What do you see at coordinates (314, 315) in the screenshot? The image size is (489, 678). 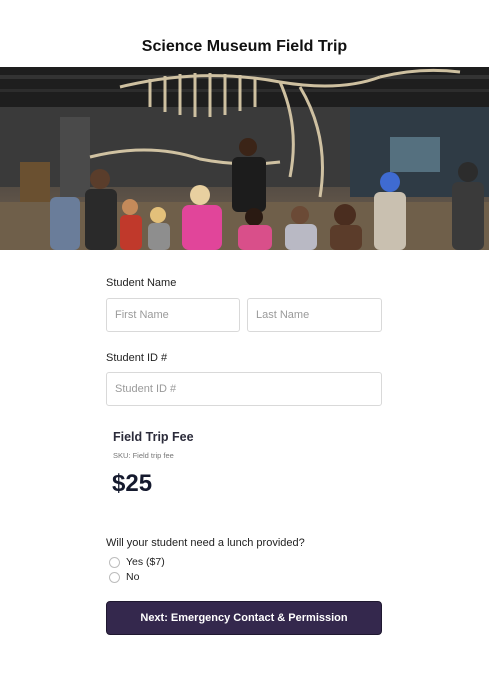 I see `last-name-input` at bounding box center [314, 315].